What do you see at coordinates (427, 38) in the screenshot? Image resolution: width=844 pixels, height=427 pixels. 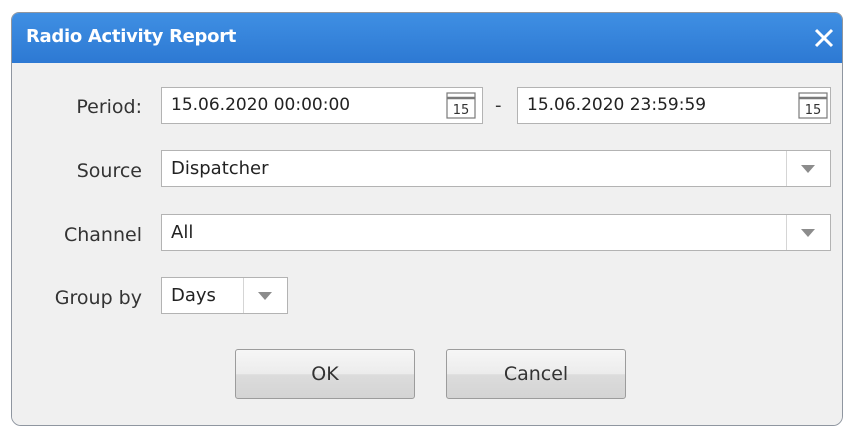 I see `dialog-titlebar: Radio Activity Report` at bounding box center [427, 38].